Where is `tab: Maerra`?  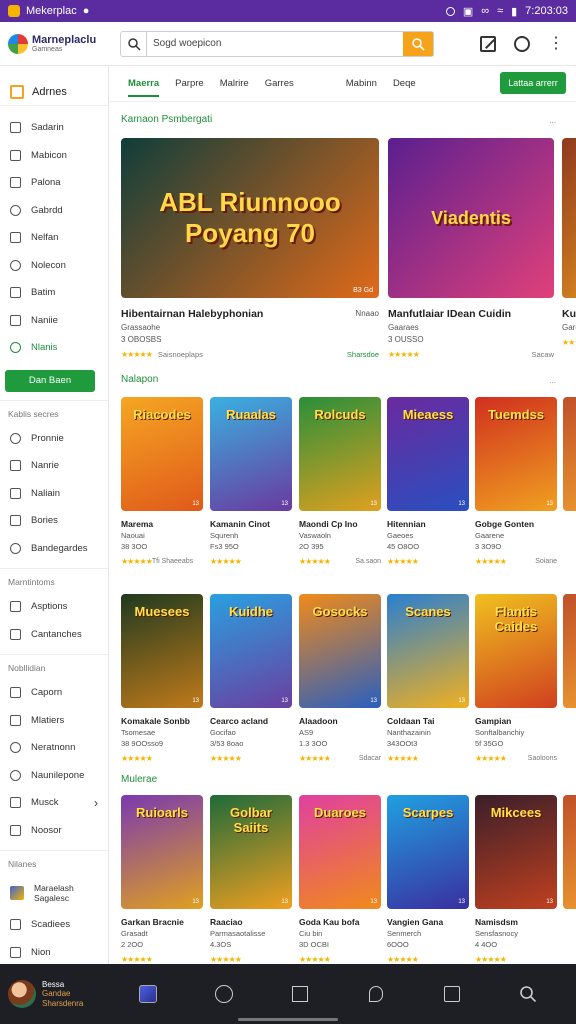
tab: Maerra is located at coordinates (144, 87).